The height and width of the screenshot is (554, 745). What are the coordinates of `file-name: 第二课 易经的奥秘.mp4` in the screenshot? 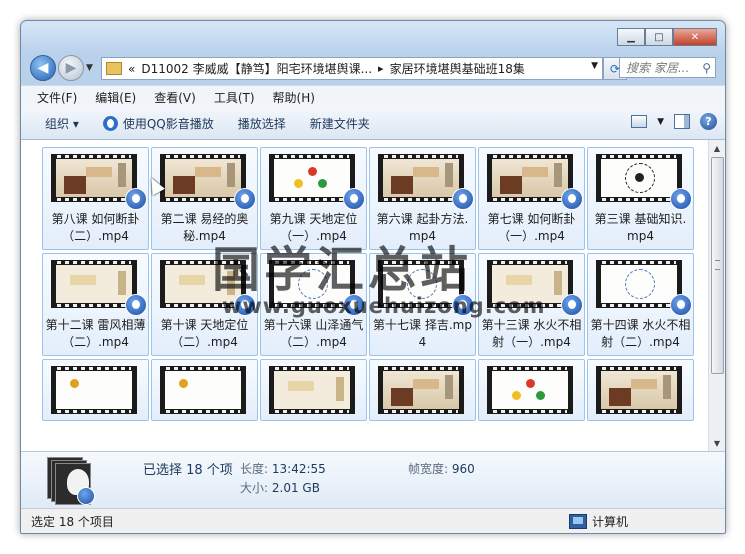 It's located at (204, 228).